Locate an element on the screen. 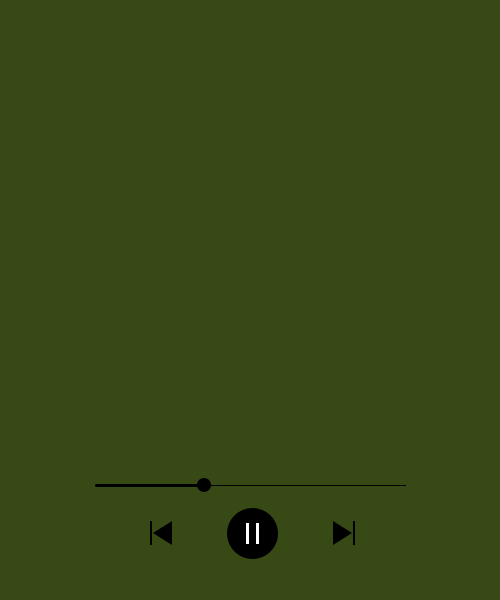 The width and height of the screenshot is (500, 600). seek-bar is located at coordinates (250, 486).